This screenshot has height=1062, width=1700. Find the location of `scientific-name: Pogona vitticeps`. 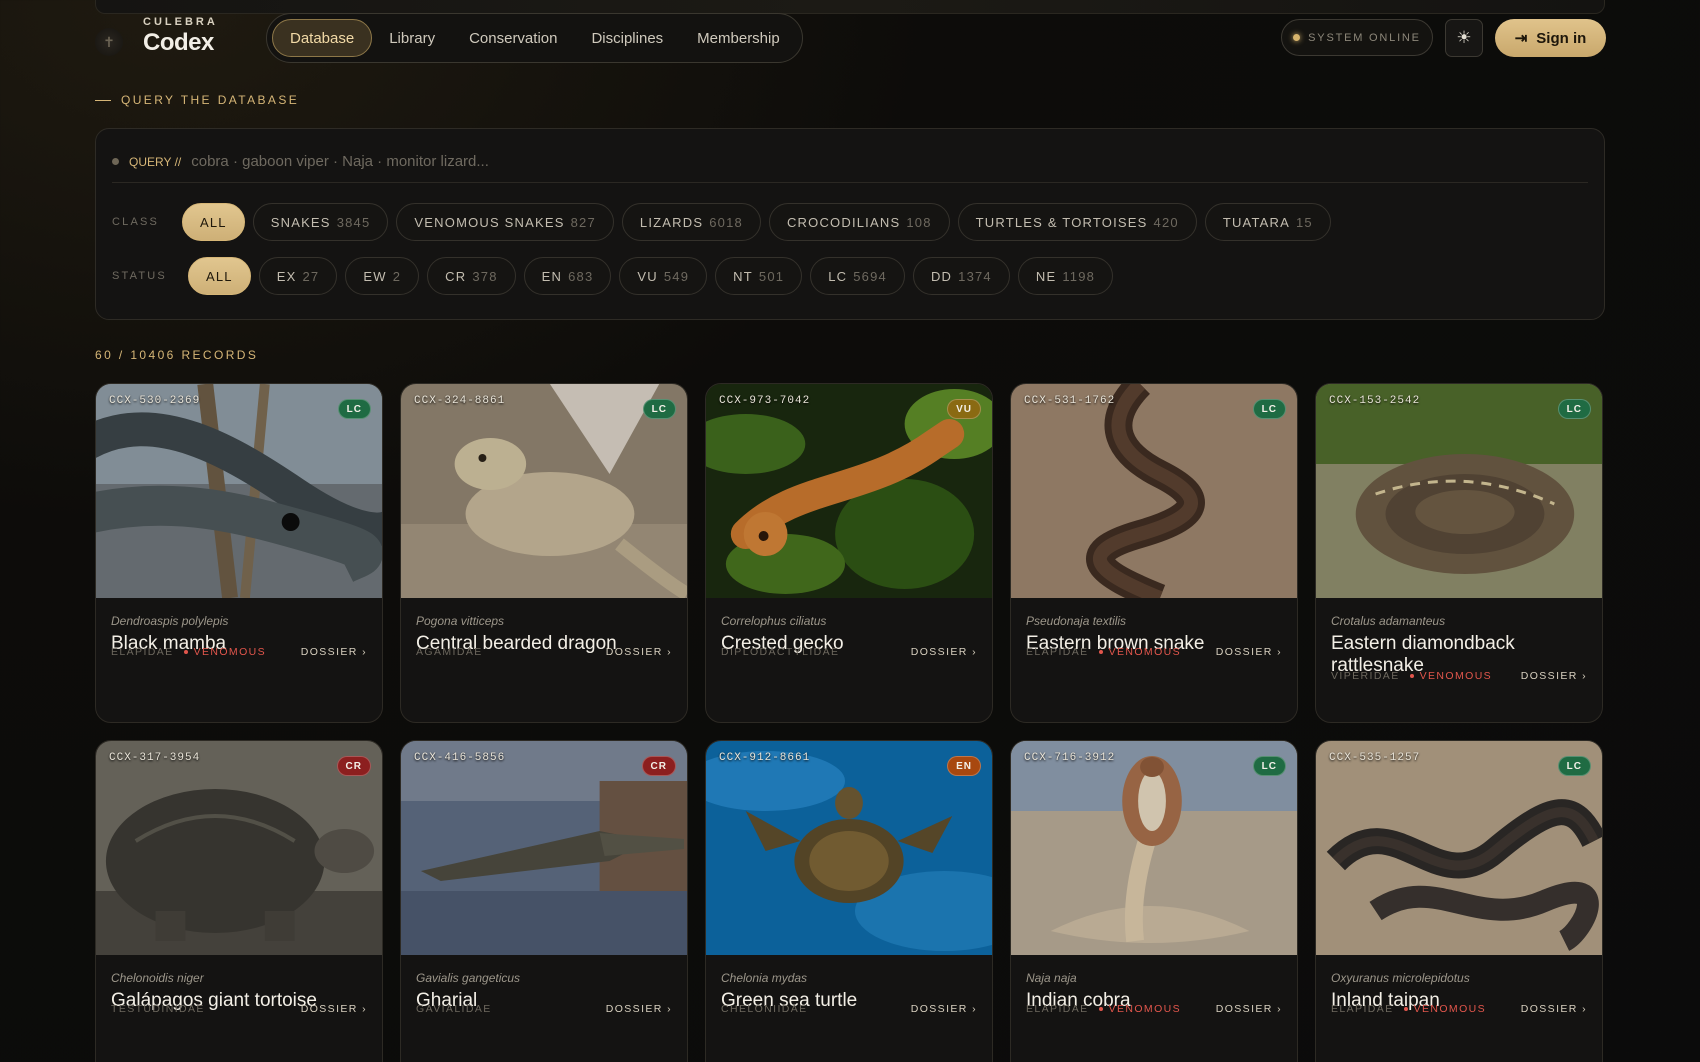

scientific-name: Pogona vitticeps is located at coordinates (460, 621).